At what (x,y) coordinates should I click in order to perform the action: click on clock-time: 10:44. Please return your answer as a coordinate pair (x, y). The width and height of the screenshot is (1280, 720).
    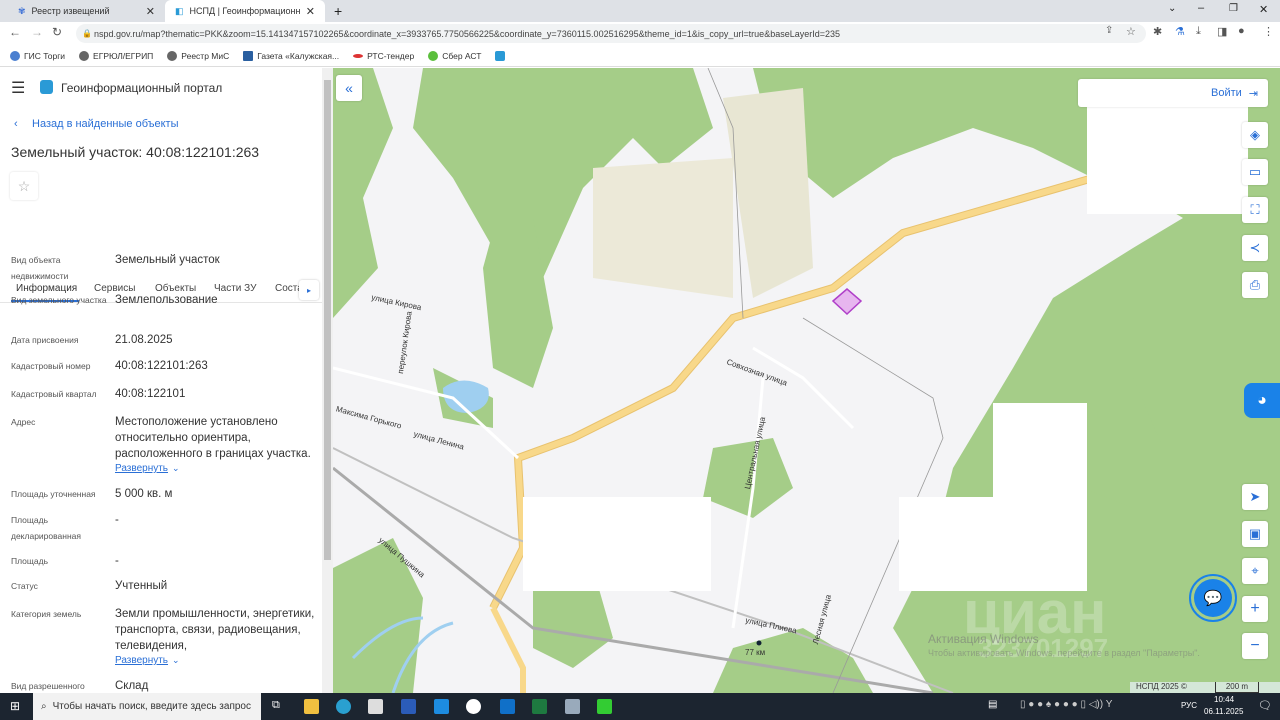
    Looking at the image, I should click on (1224, 699).